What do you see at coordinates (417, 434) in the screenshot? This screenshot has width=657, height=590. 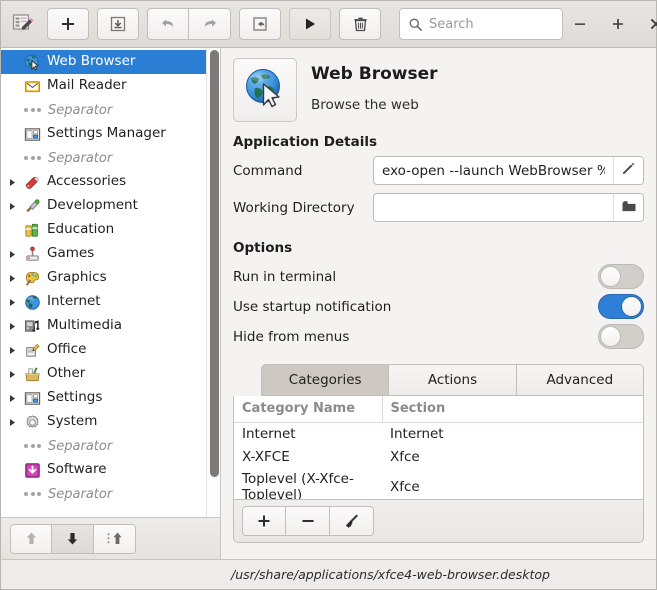 I see `cell-section: Internet` at bounding box center [417, 434].